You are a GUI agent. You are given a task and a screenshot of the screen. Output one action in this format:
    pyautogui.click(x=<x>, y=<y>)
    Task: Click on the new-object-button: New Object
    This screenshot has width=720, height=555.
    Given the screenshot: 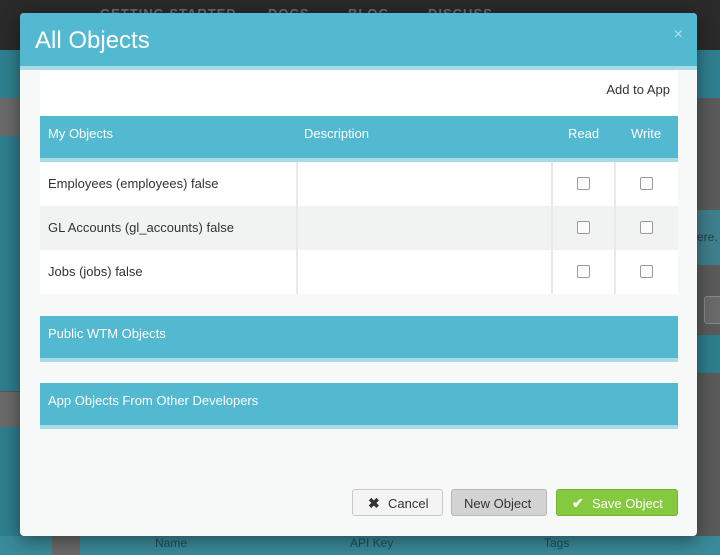 What is the action you would take?
    pyautogui.click(x=499, y=502)
    